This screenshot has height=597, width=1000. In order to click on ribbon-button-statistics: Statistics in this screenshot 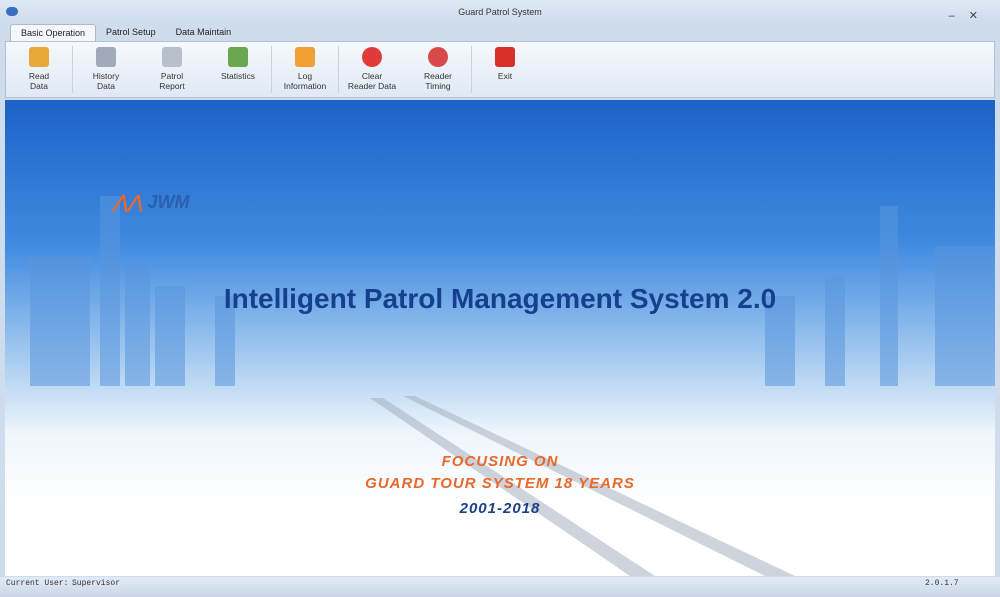, I will do `click(238, 69)`.